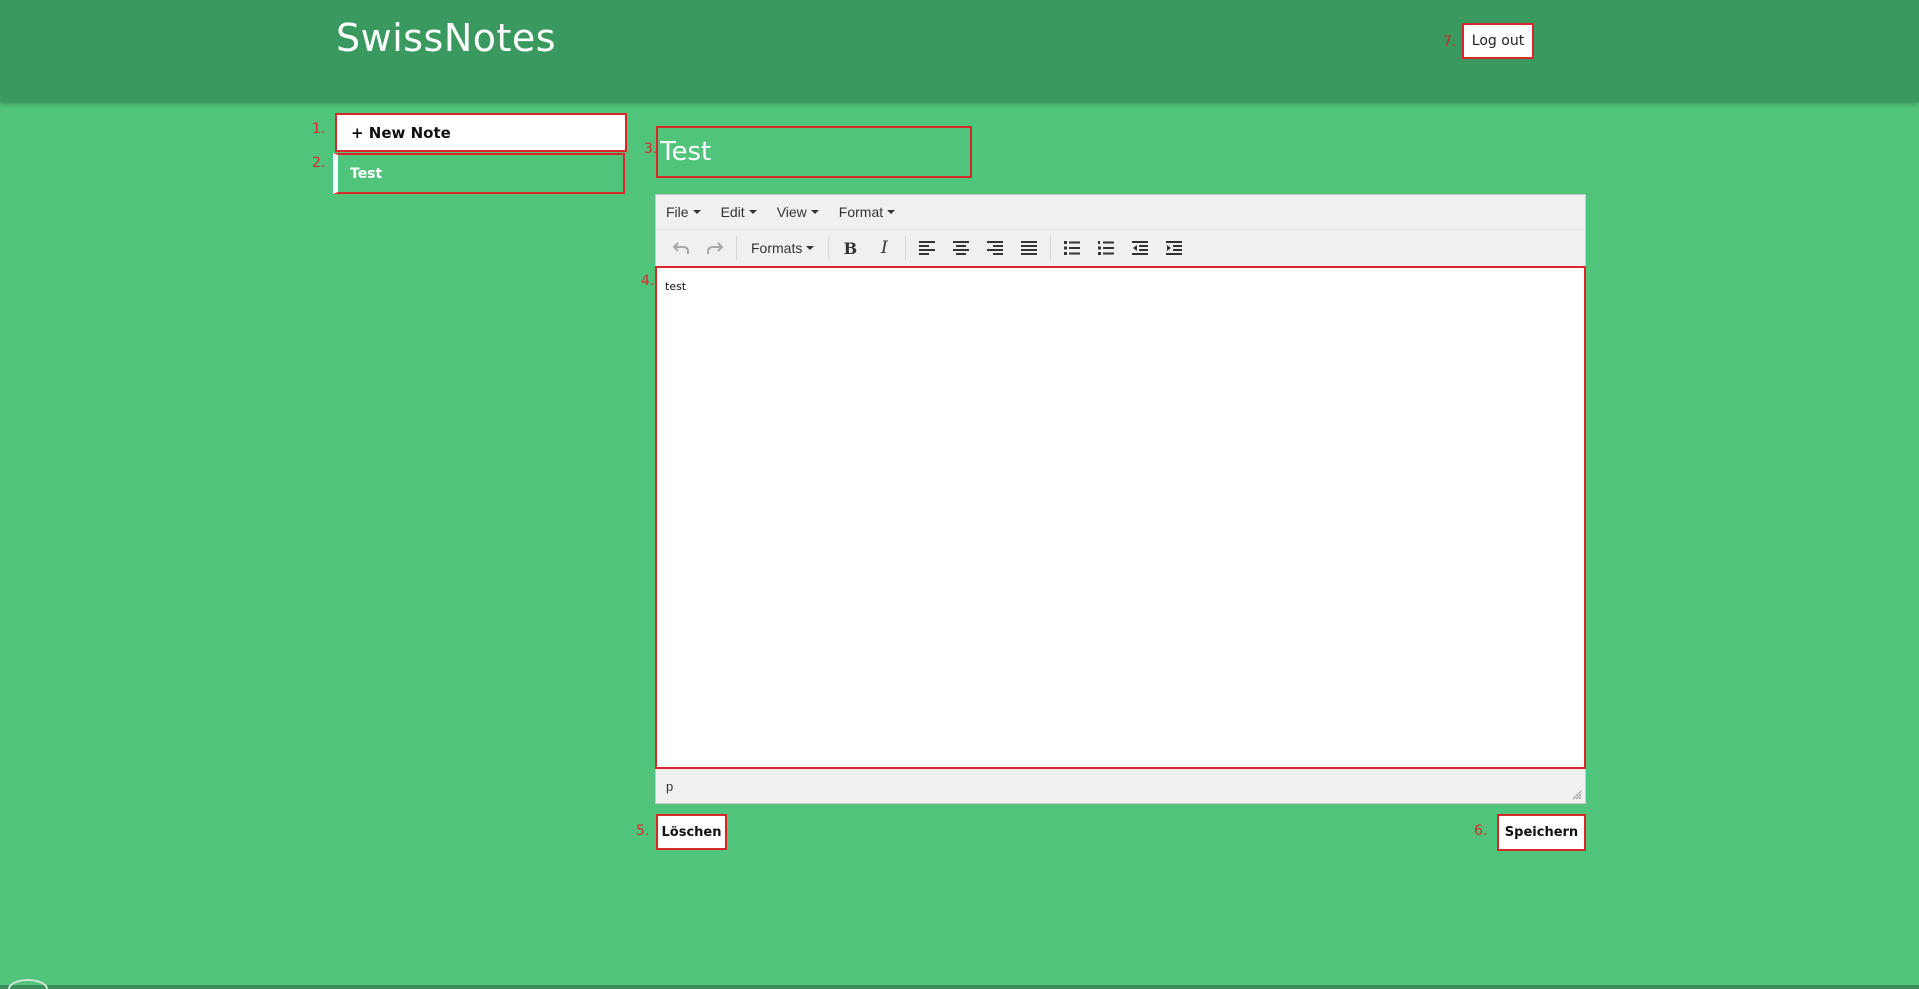 This screenshot has height=989, width=1919. I want to click on menu-edit-label: Edit, so click(732, 212).